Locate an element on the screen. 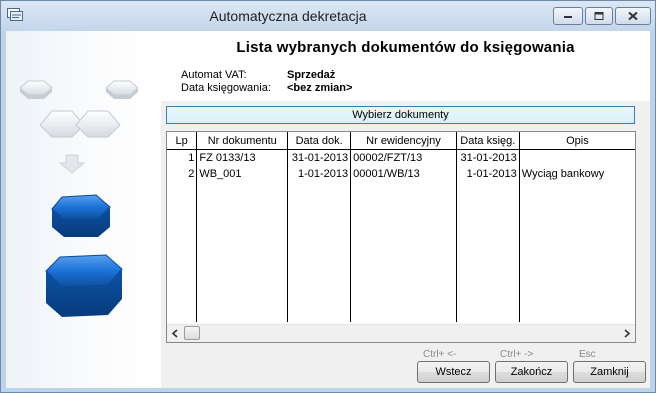 The image size is (656, 393). chevron-left-icon is located at coordinates (174, 333).